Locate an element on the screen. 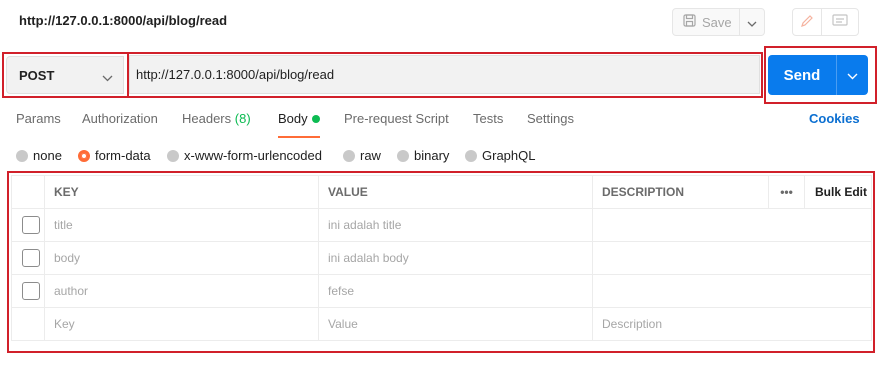 The width and height of the screenshot is (880, 368). new-row: Key Value Description is located at coordinates (441, 324).